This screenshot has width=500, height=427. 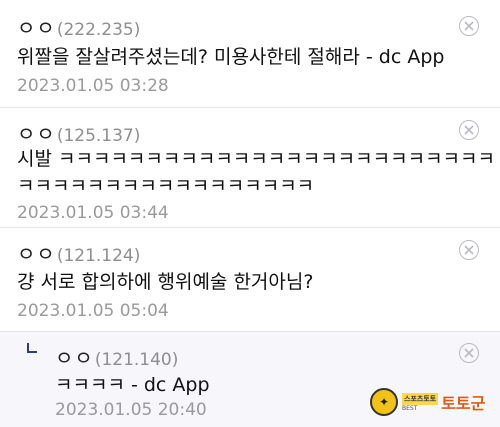 I want to click on comment-ip: (125.137), so click(x=98, y=136).